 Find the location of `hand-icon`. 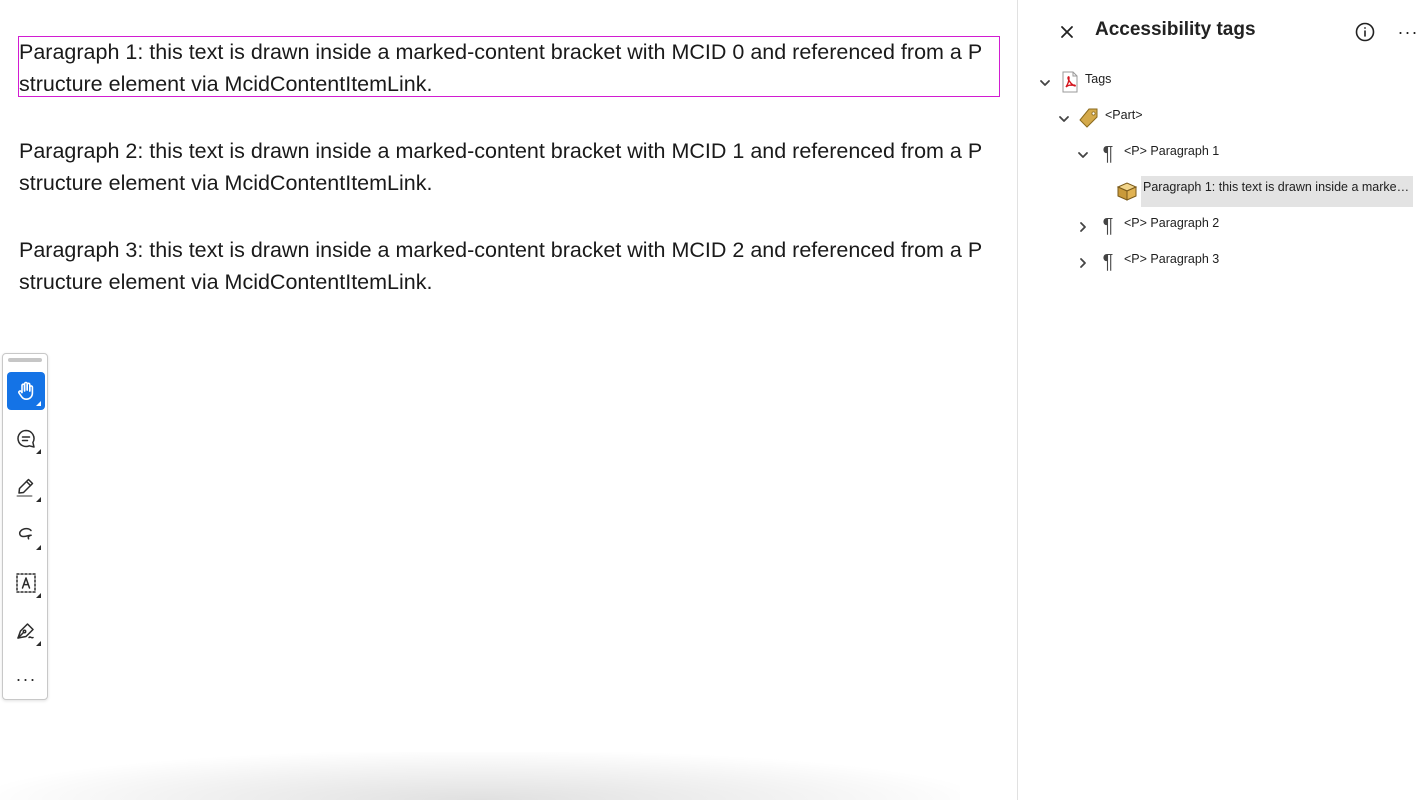

hand-icon is located at coordinates (26, 390).